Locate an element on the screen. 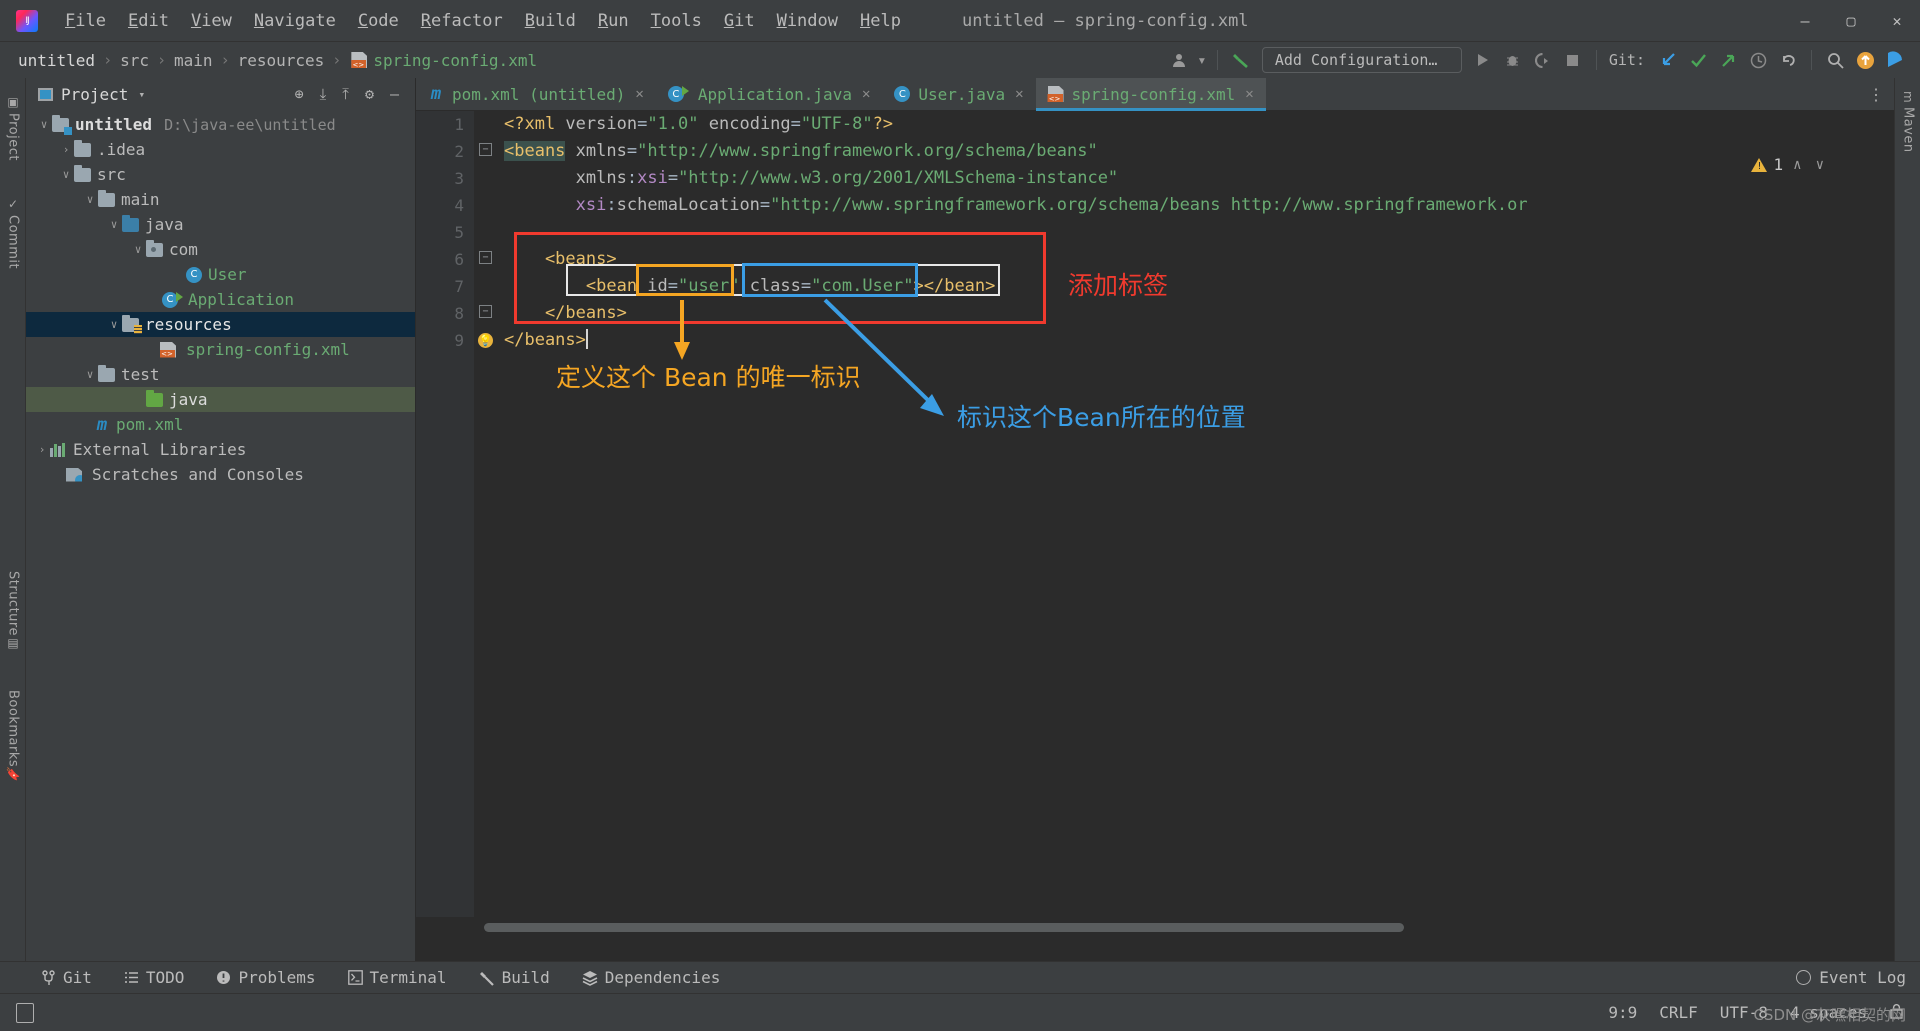 Image resolution: width=1920 pixels, height=1031 pixels. collapse-all-icon: ⤒ is located at coordinates (345, 94).